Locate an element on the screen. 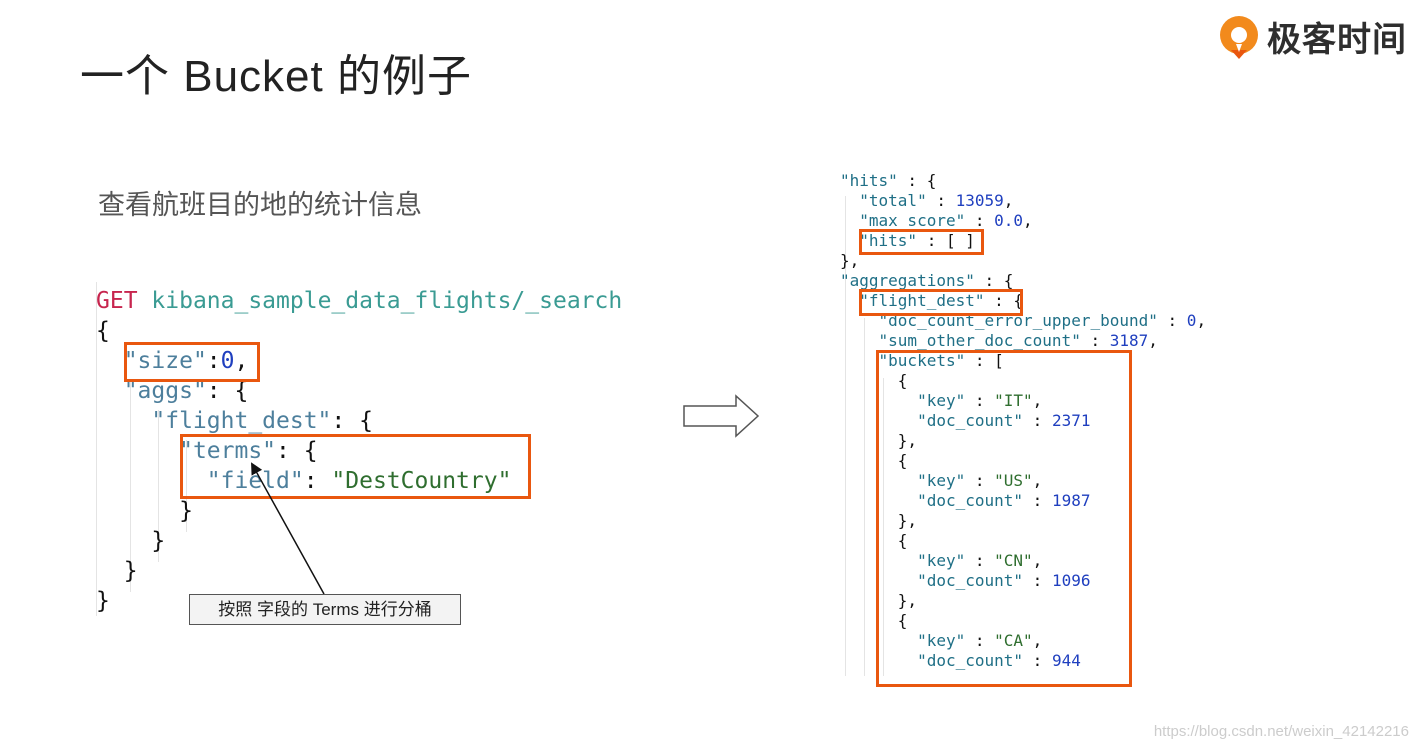 The height and width of the screenshot is (748, 1421). code-line: "max_score" : 0.0, is located at coordinates (946, 220).